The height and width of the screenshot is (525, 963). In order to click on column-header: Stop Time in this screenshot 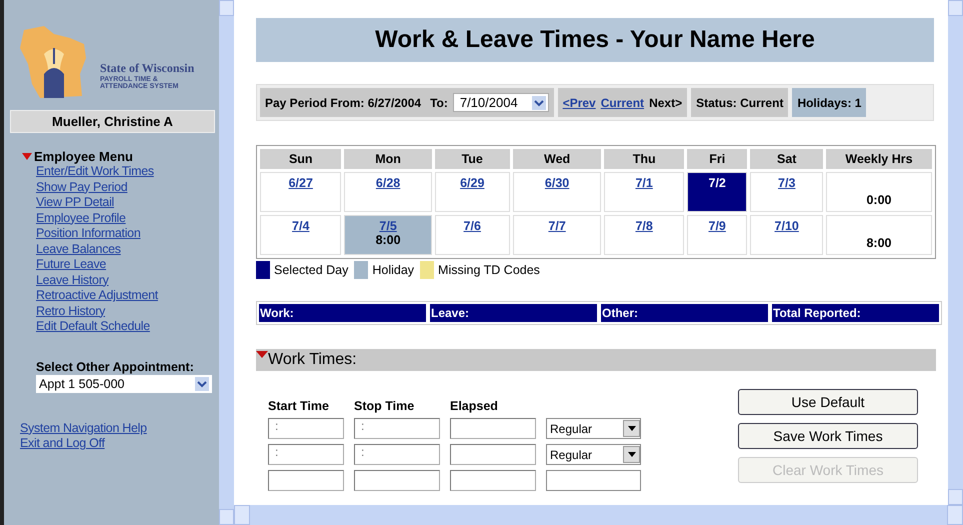, I will do `click(385, 406)`.